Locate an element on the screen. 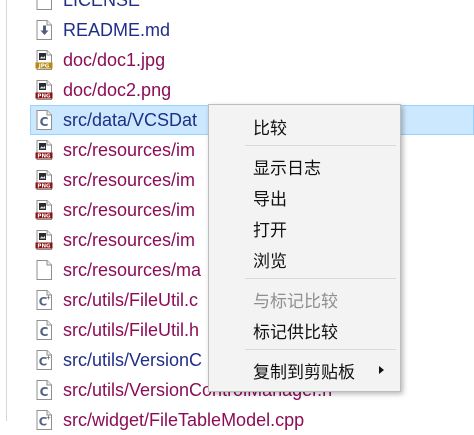  list-item: JPG doc/doc1.jpg is located at coordinates (252, 60).